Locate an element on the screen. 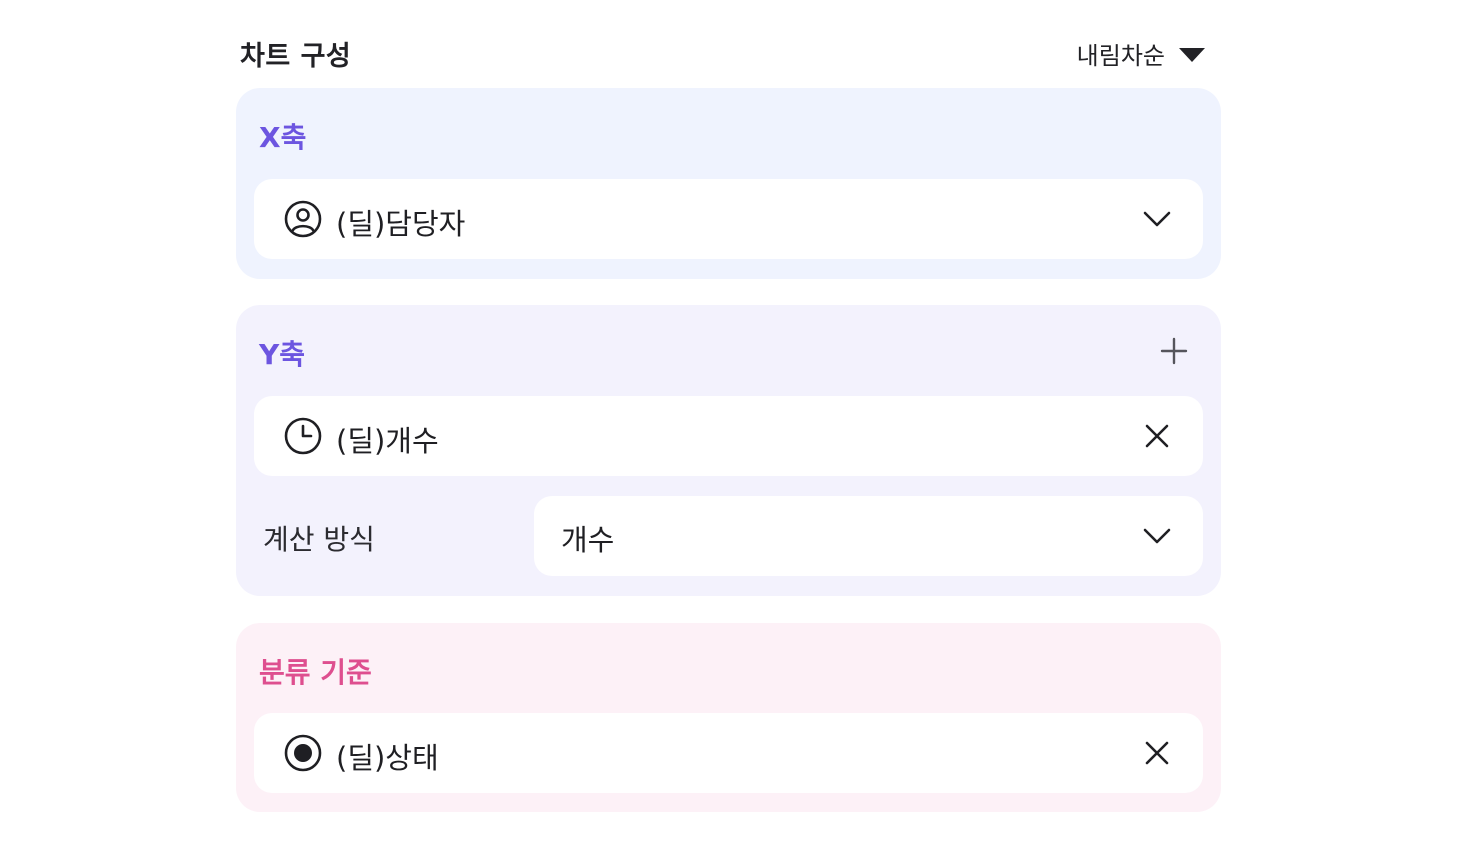 The width and height of the screenshot is (1457, 845). sort-order-dropdown: 내림차순 is located at coordinates (1141, 53).